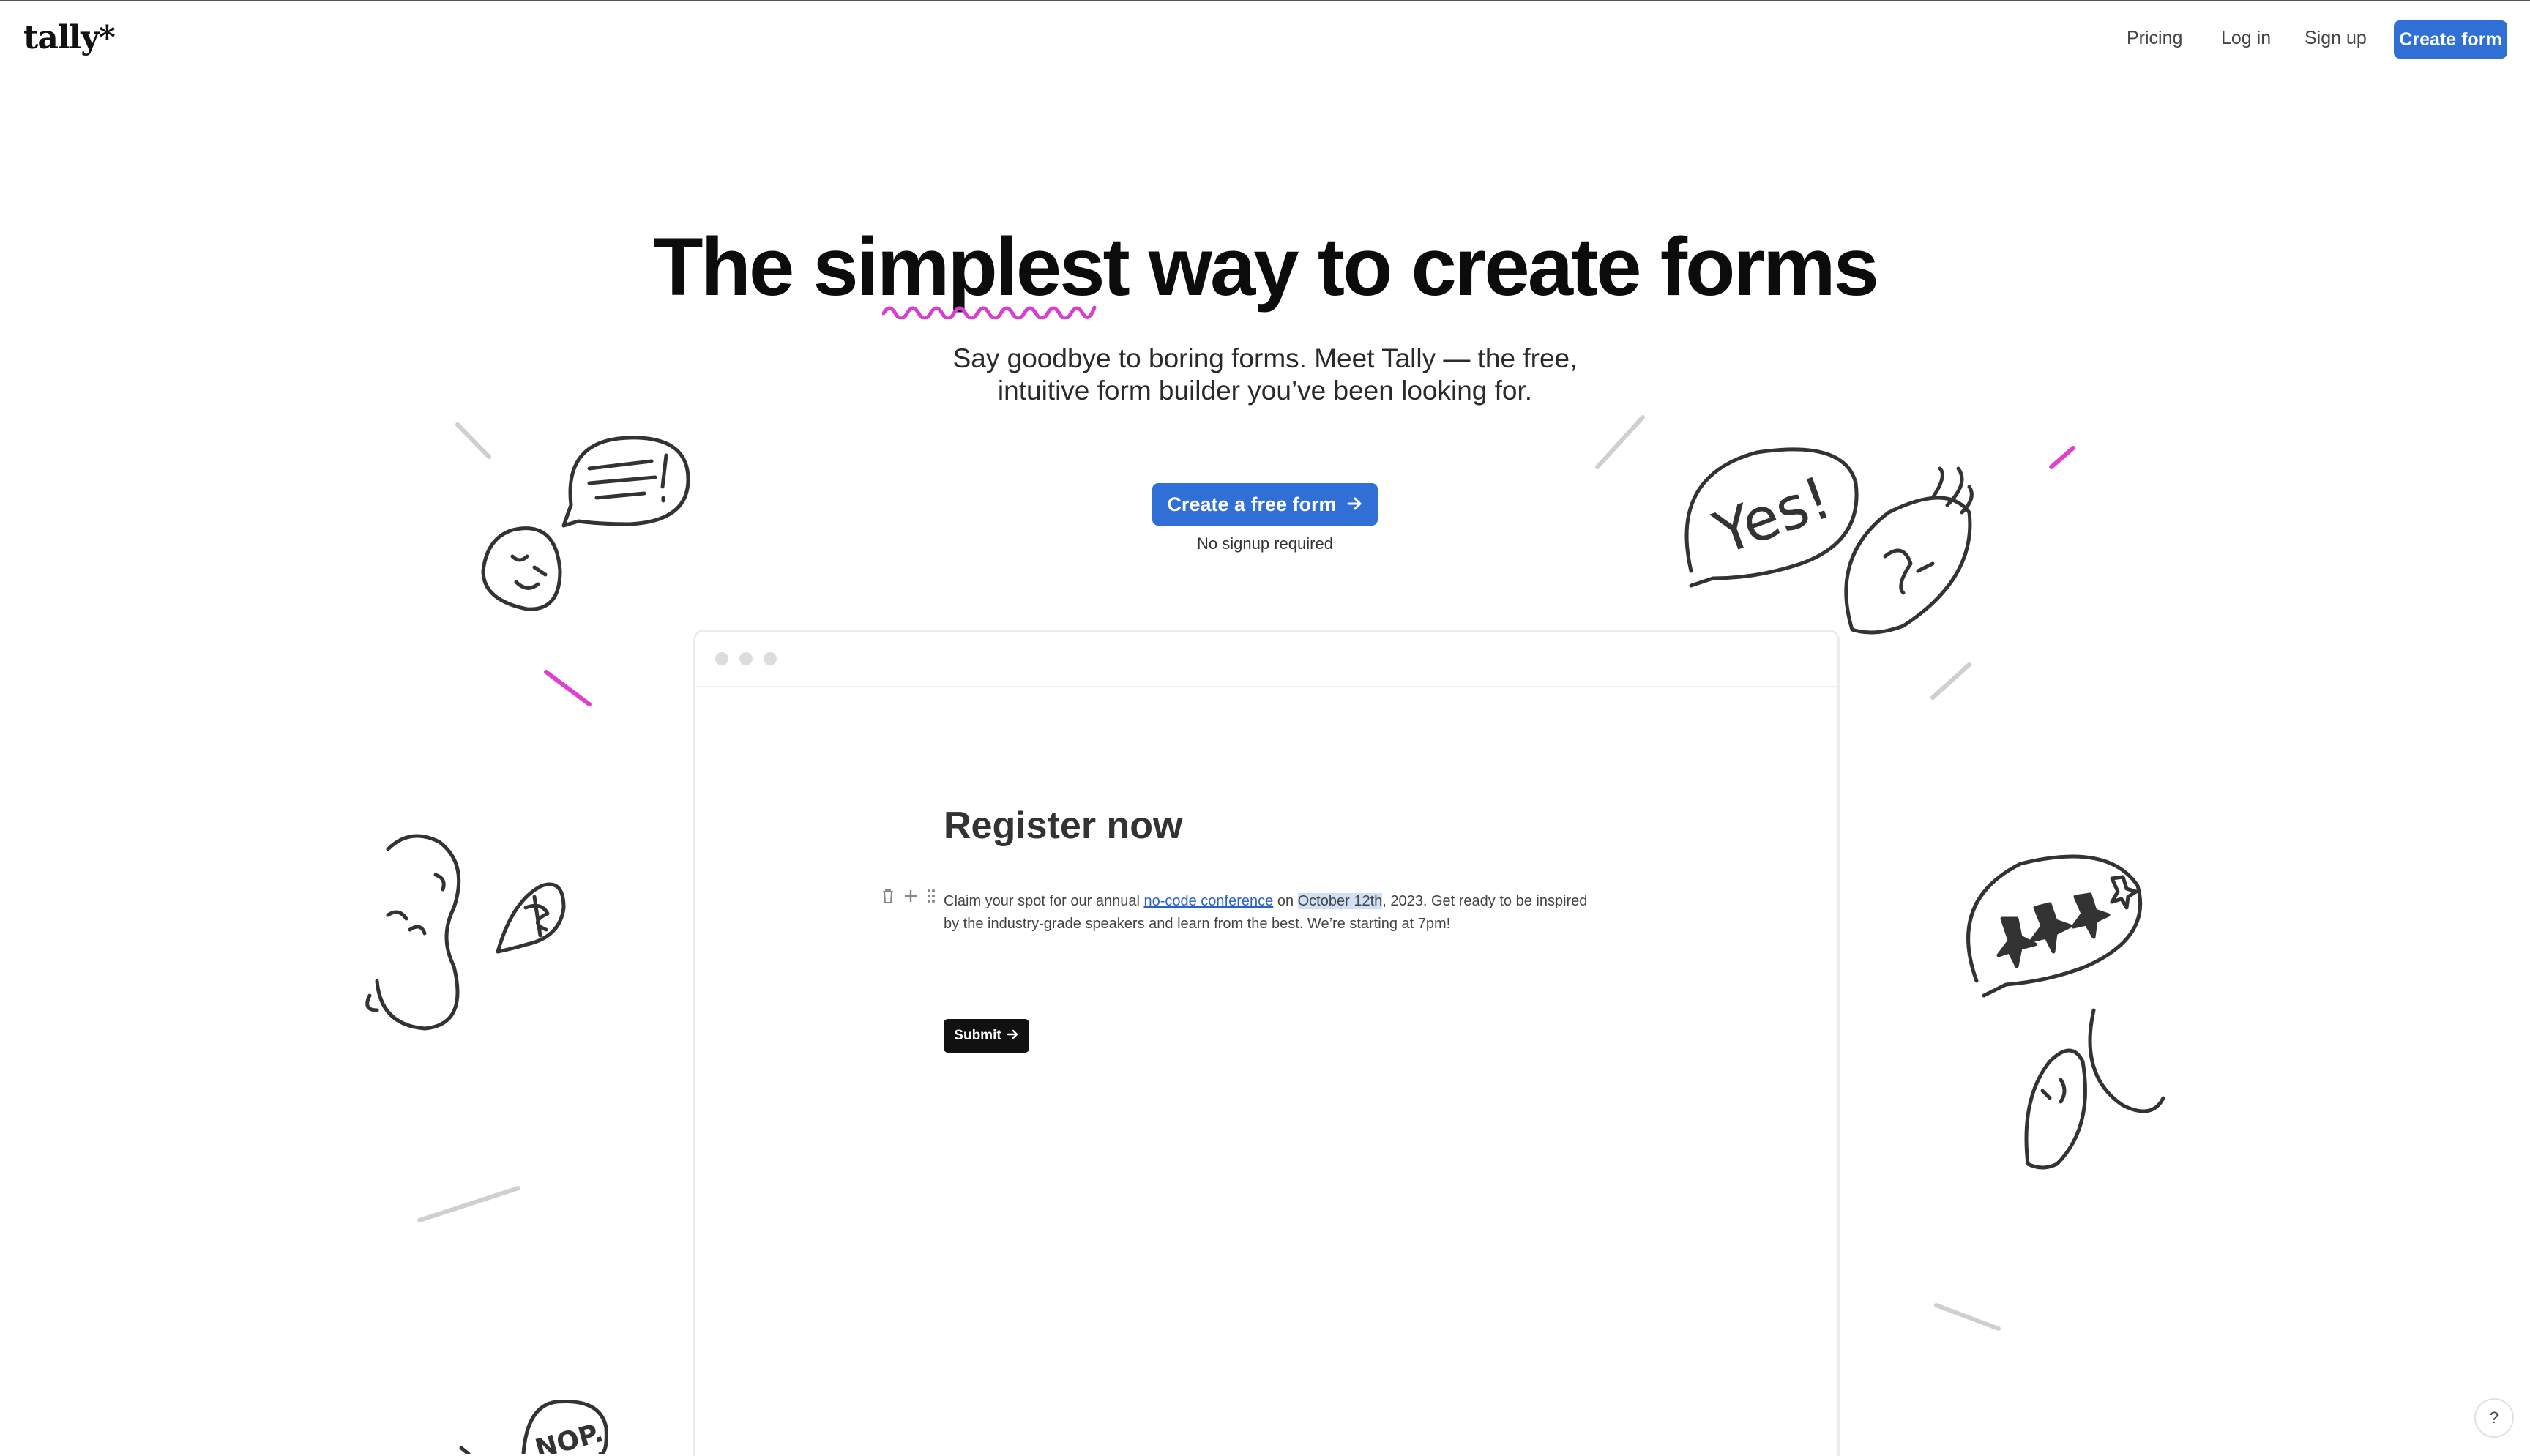 The width and height of the screenshot is (2530, 1456). Describe the element at coordinates (2094, 1089) in the screenshot. I see `smile-bubble-doodle` at that location.